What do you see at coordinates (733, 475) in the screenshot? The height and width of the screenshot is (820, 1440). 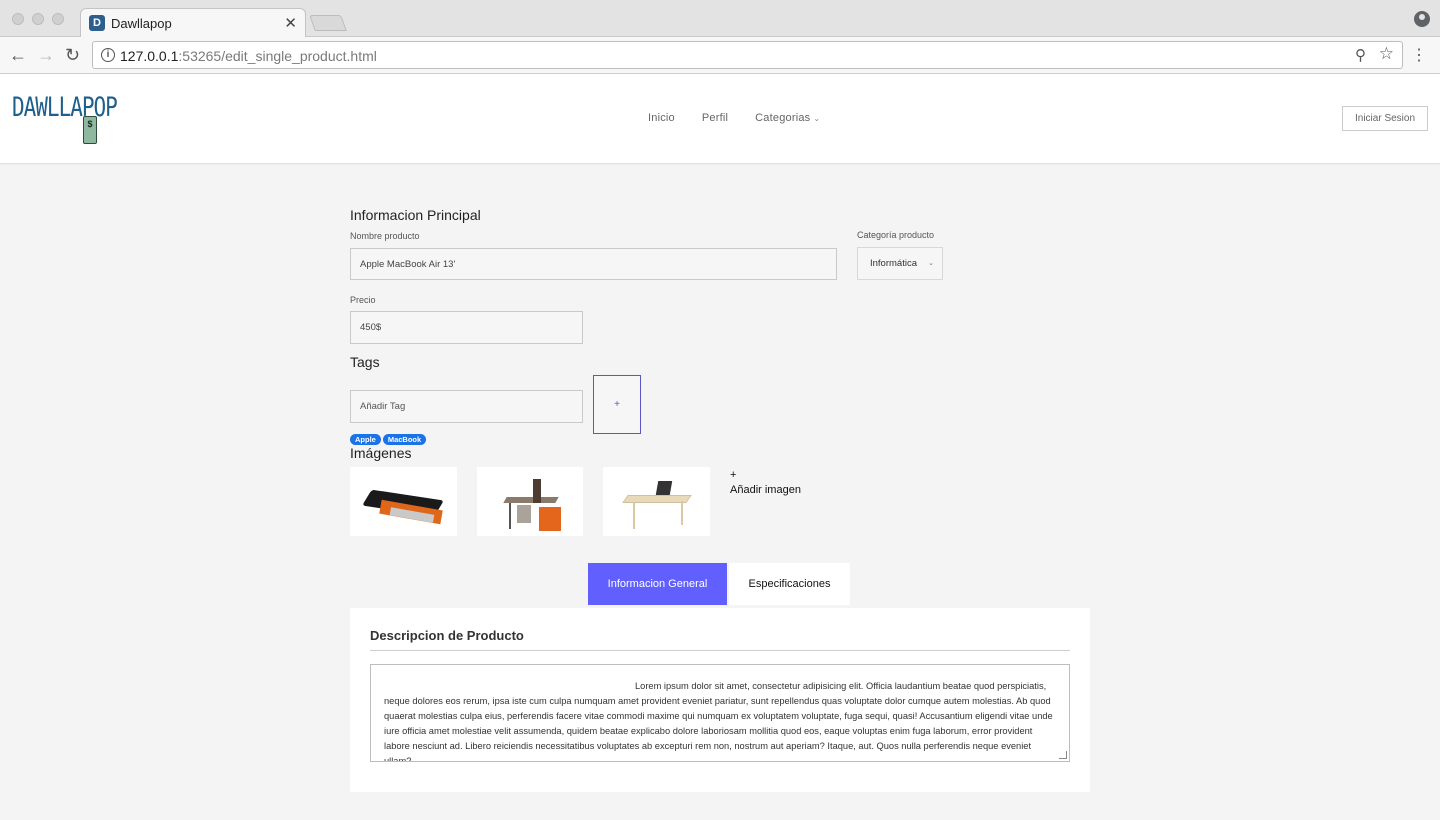 I see `plus-icon: +` at bounding box center [733, 475].